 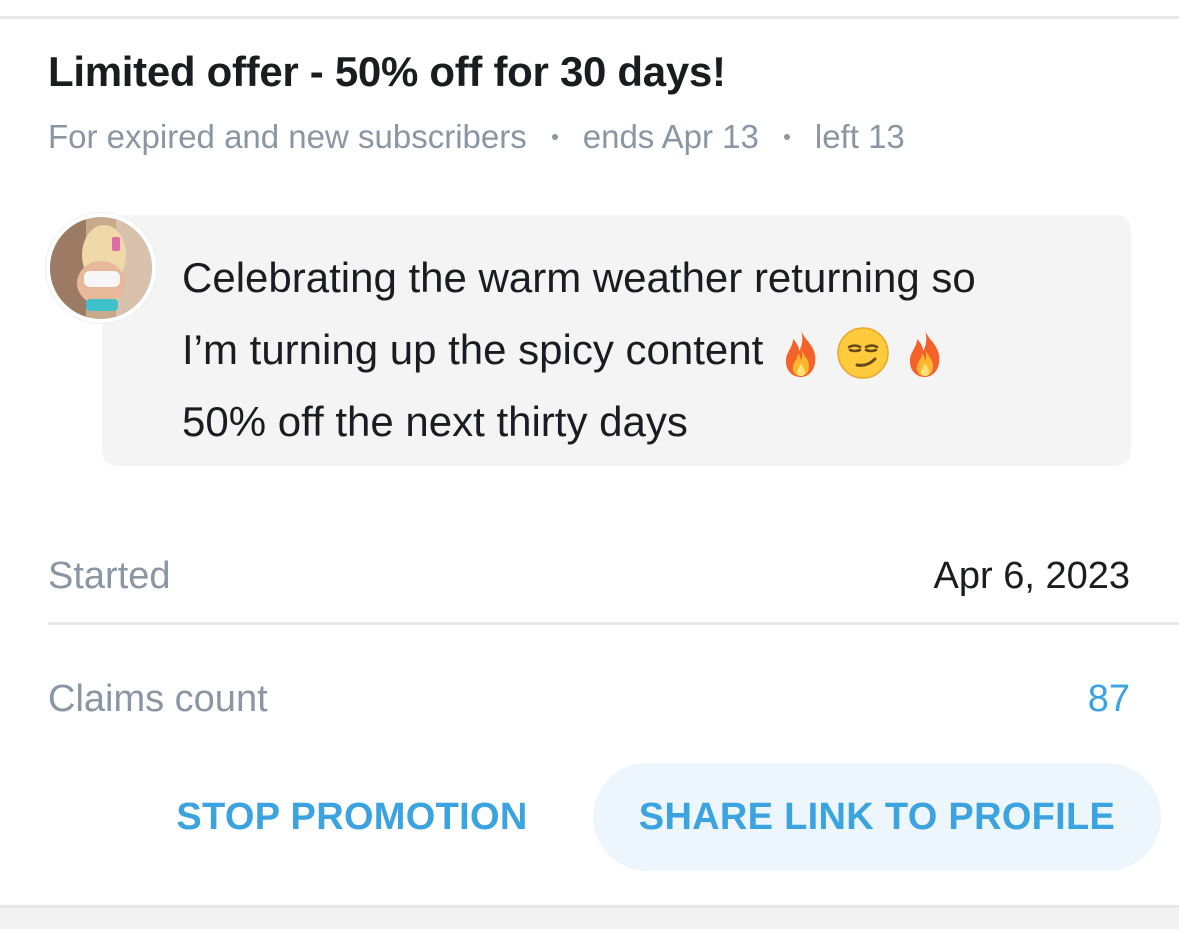 I want to click on smirk-face-icon, so click(x=863, y=353).